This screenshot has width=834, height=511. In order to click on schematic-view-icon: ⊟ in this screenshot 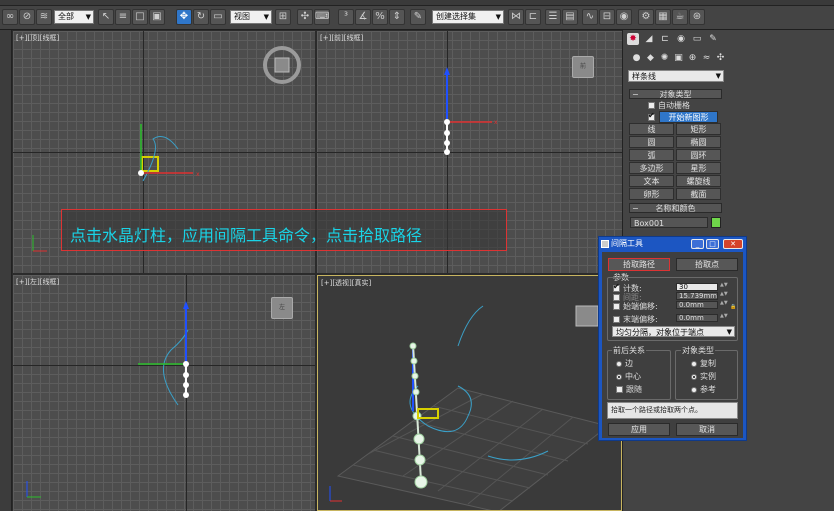, I will do `click(607, 17)`.